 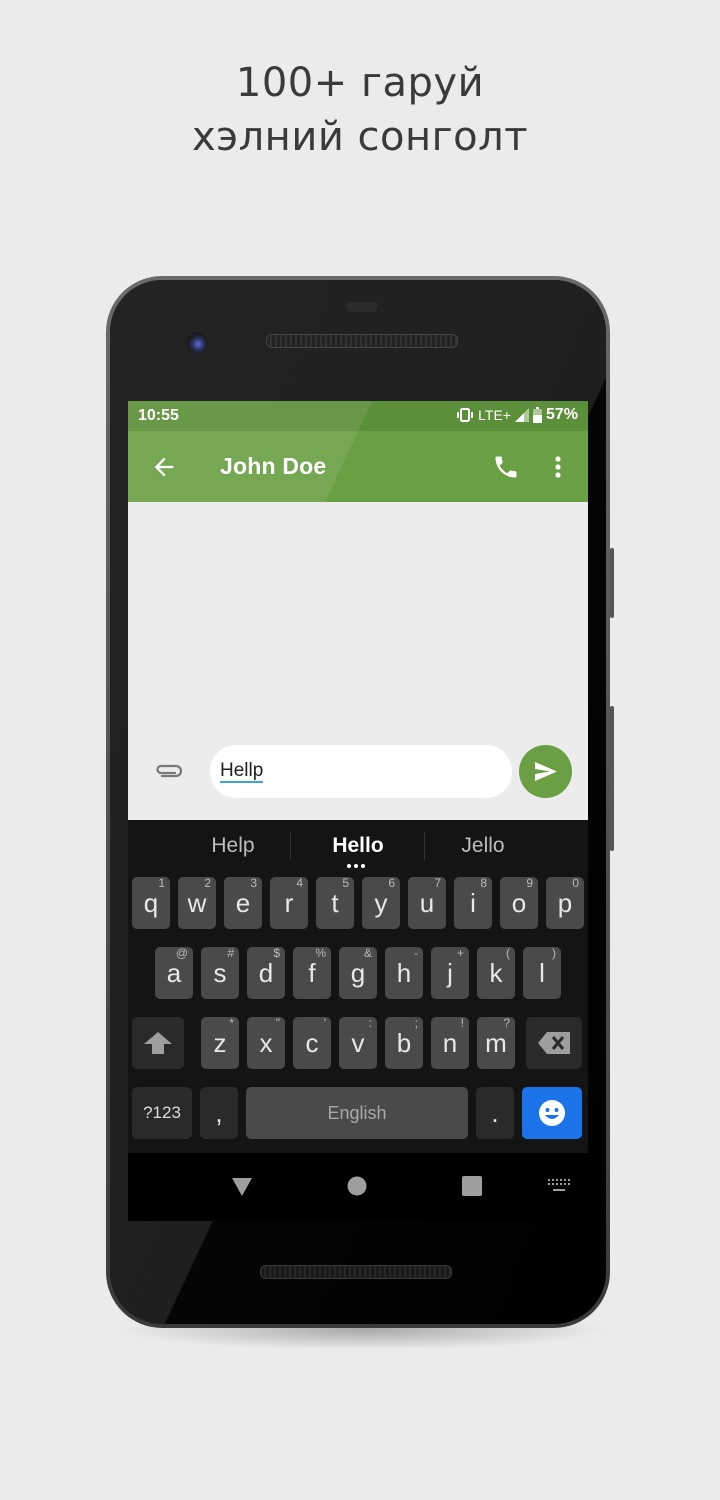 What do you see at coordinates (276, 953) in the screenshot?
I see `key-hint: $` at bounding box center [276, 953].